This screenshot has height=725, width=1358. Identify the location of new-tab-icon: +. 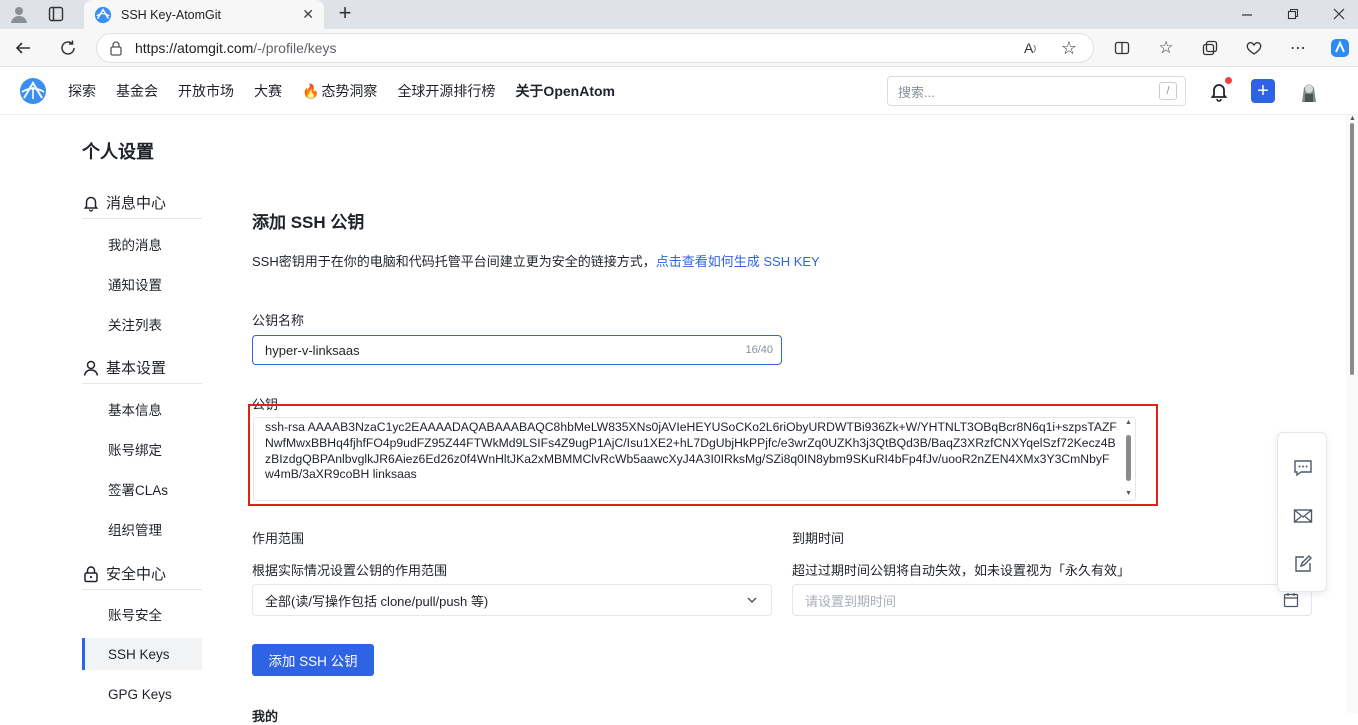
(345, 12).